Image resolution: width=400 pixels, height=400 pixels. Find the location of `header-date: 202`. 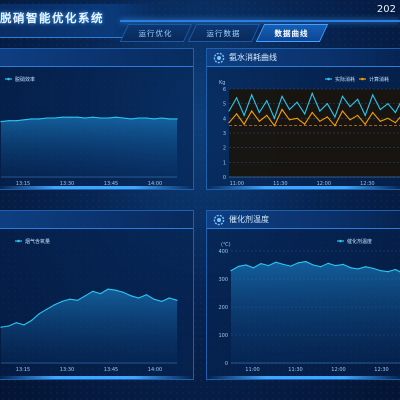

header-date: 202 is located at coordinates (386, 9).